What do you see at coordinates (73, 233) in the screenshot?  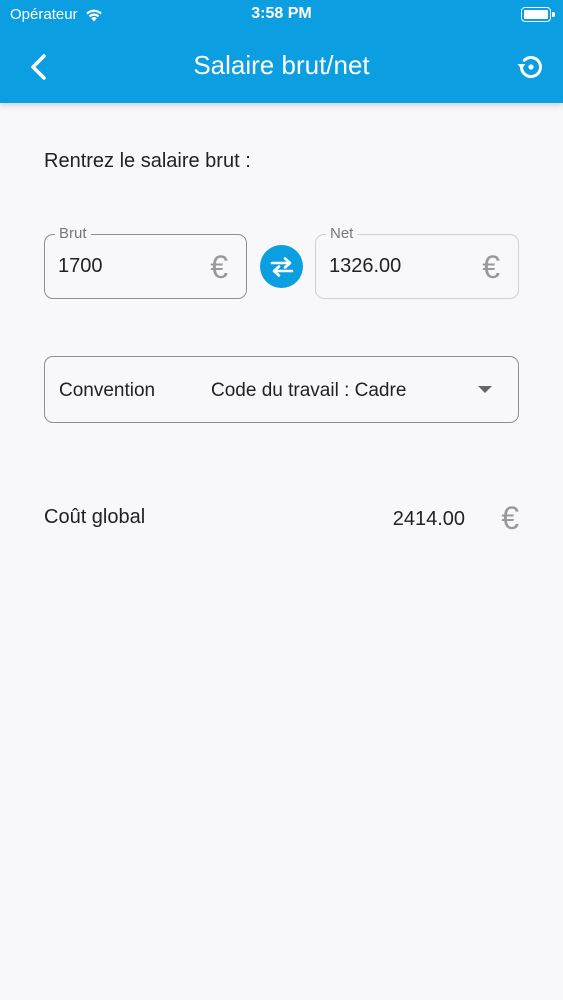 I see `brut-label: Brut` at bounding box center [73, 233].